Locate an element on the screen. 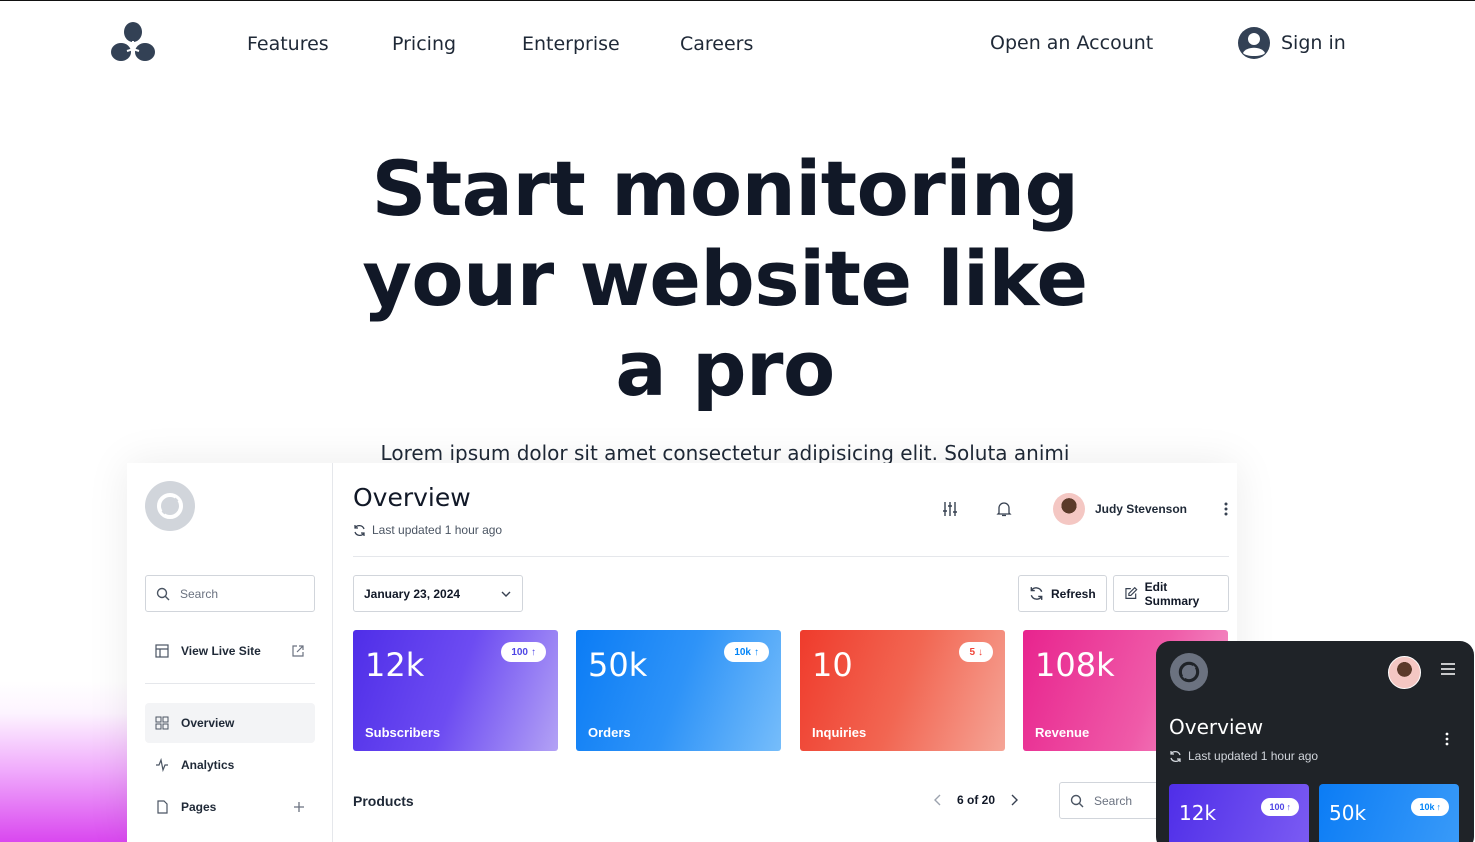 This screenshot has width=1475, height=842. refresh-label: Refresh is located at coordinates (1073, 593).